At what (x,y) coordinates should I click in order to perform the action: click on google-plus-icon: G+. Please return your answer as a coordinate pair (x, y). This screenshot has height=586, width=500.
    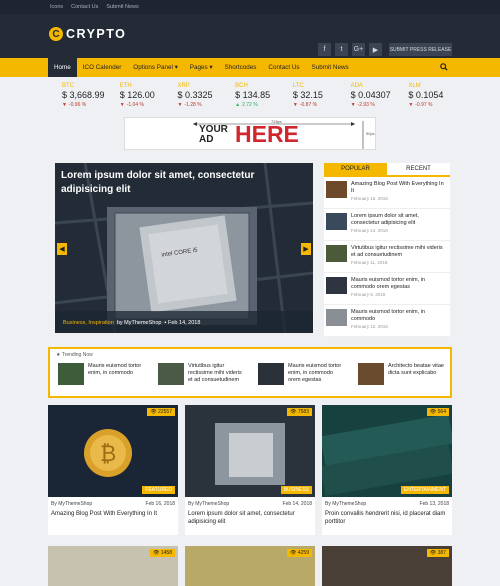
    Looking at the image, I should click on (358, 49).